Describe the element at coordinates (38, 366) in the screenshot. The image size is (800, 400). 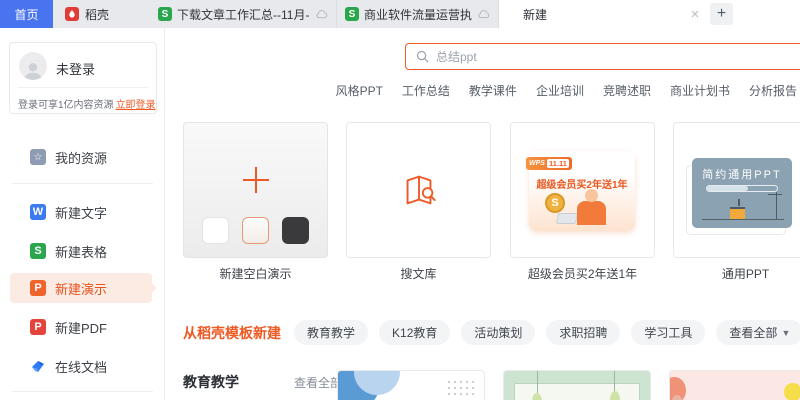
I see `online-docs-icon` at that location.